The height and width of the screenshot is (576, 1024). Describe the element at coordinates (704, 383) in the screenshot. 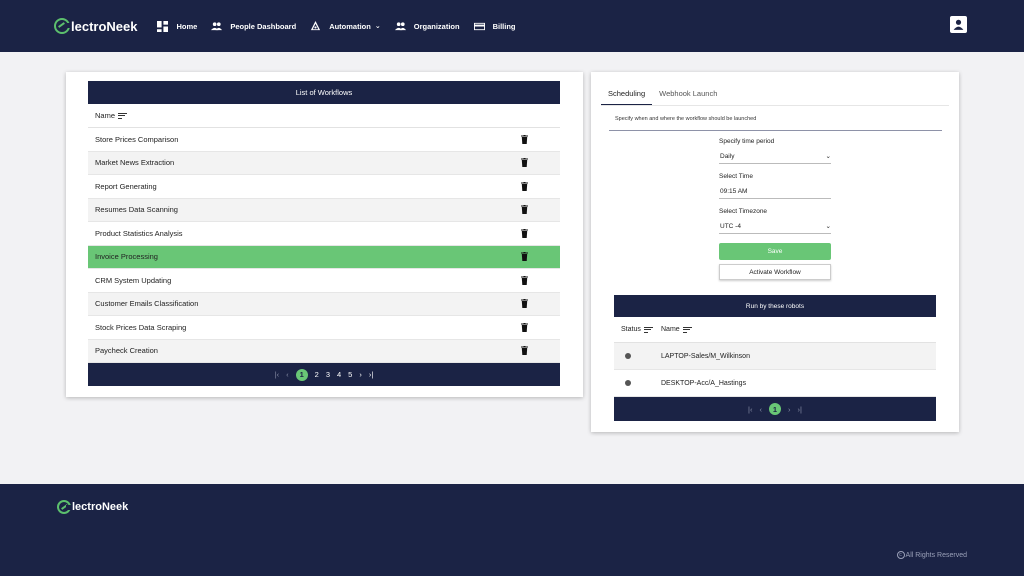

I see `robot-name: DESKTOP-Acc/A_Hastings` at that location.